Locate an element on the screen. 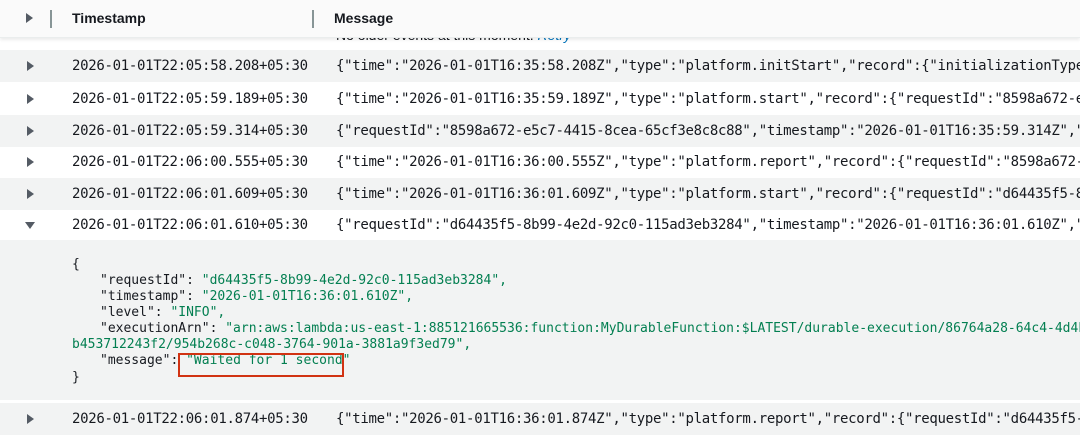  column-header-message: Message is located at coordinates (363, 18).